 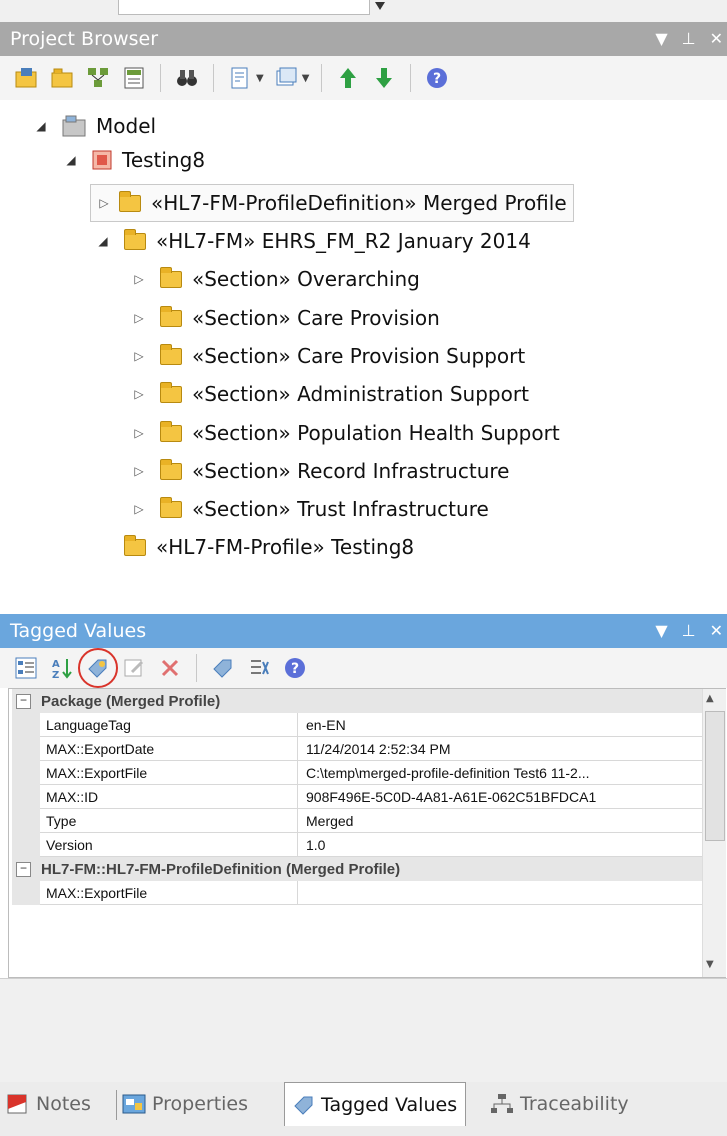 I want to click on scroll-thumb, so click(x=715, y=776).